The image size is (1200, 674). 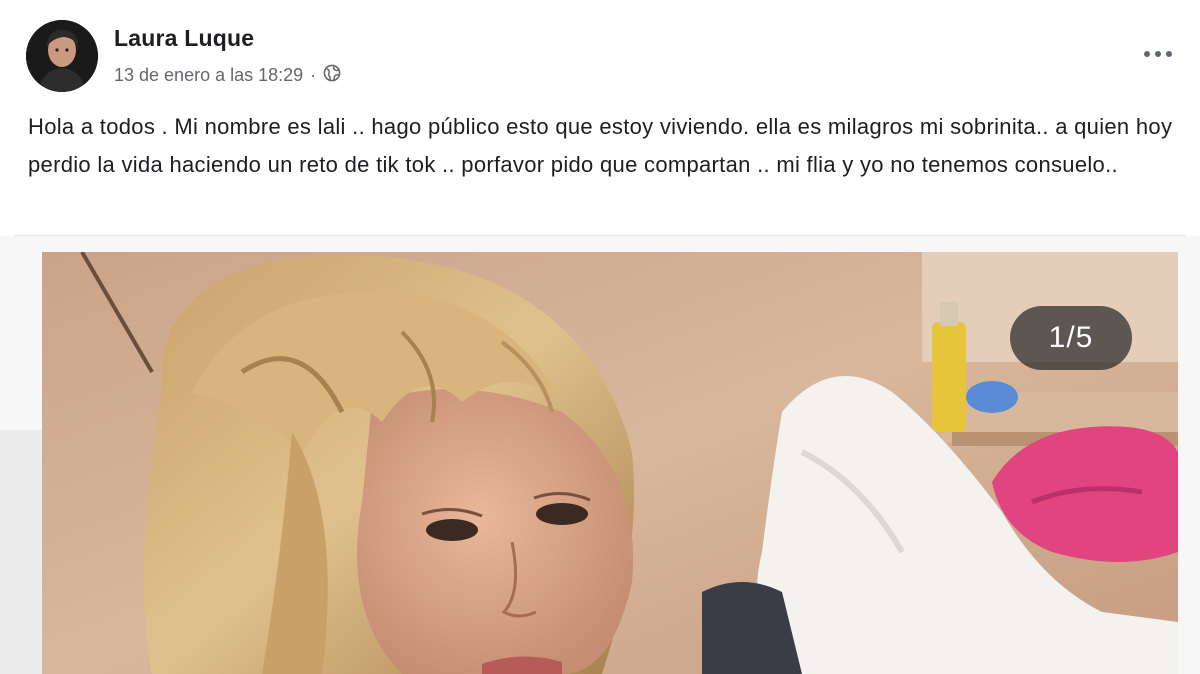 What do you see at coordinates (332, 75) in the screenshot?
I see `globe-icon` at bounding box center [332, 75].